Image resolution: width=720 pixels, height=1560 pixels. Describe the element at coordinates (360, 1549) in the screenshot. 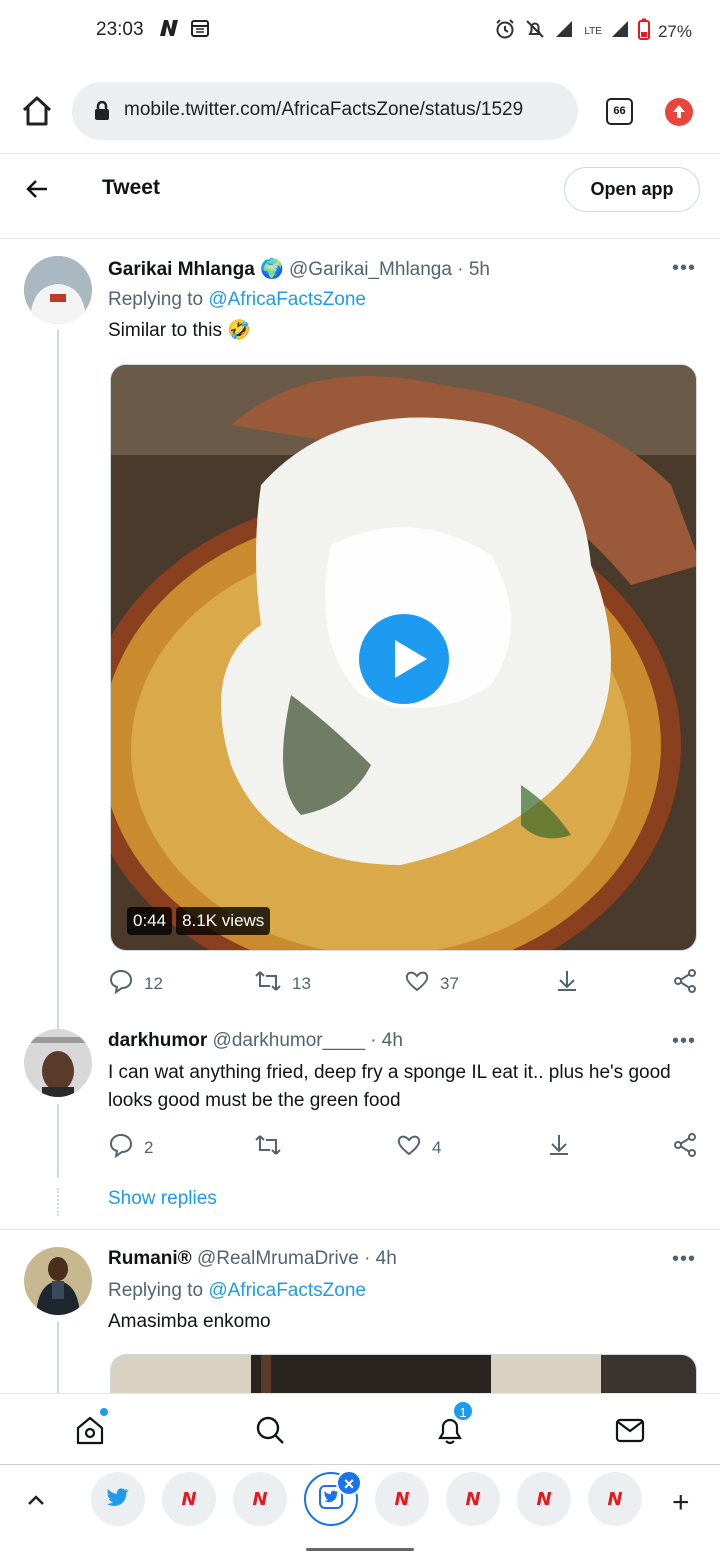

I see `gesture-bar` at that location.